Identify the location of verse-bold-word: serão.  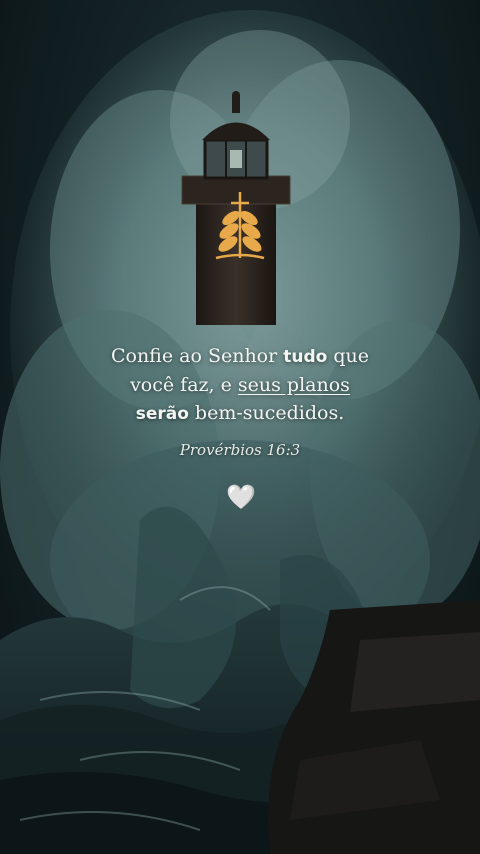
(162, 414).